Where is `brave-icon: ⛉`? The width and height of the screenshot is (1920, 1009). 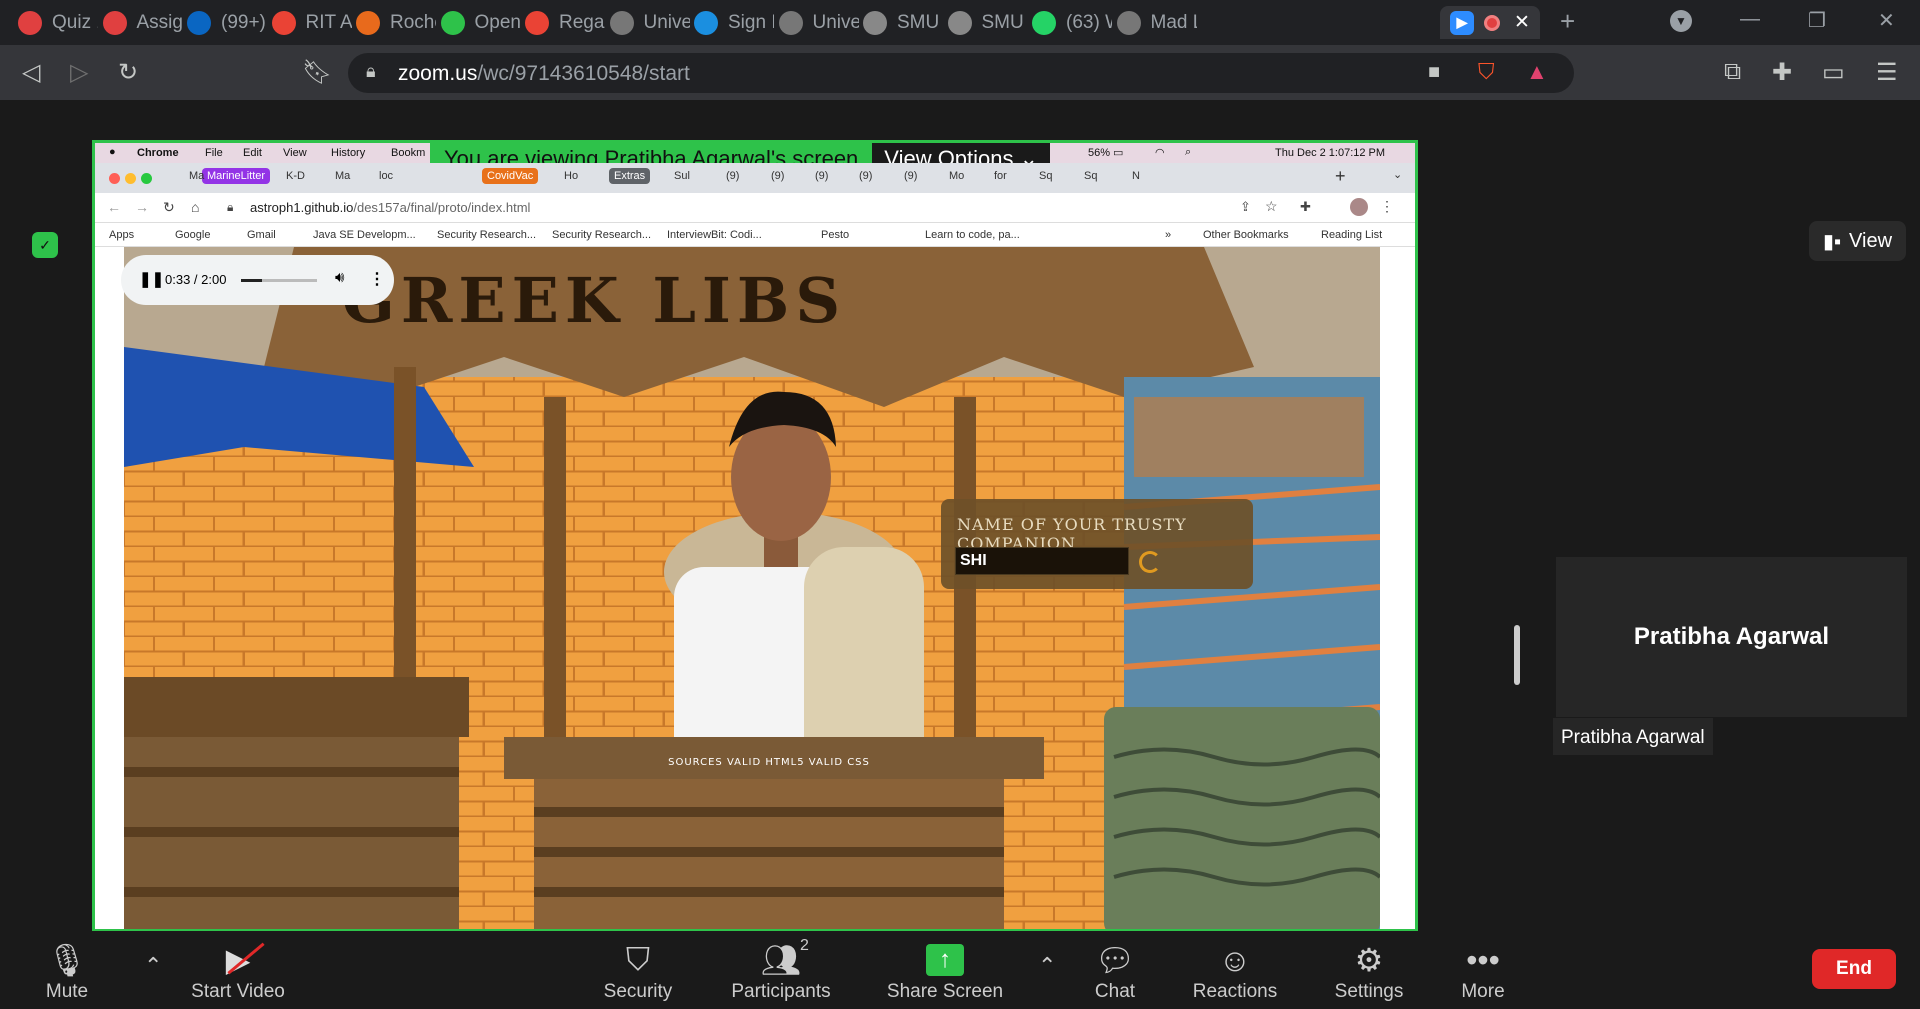 brave-icon: ⛉ is located at coordinates (1486, 72).